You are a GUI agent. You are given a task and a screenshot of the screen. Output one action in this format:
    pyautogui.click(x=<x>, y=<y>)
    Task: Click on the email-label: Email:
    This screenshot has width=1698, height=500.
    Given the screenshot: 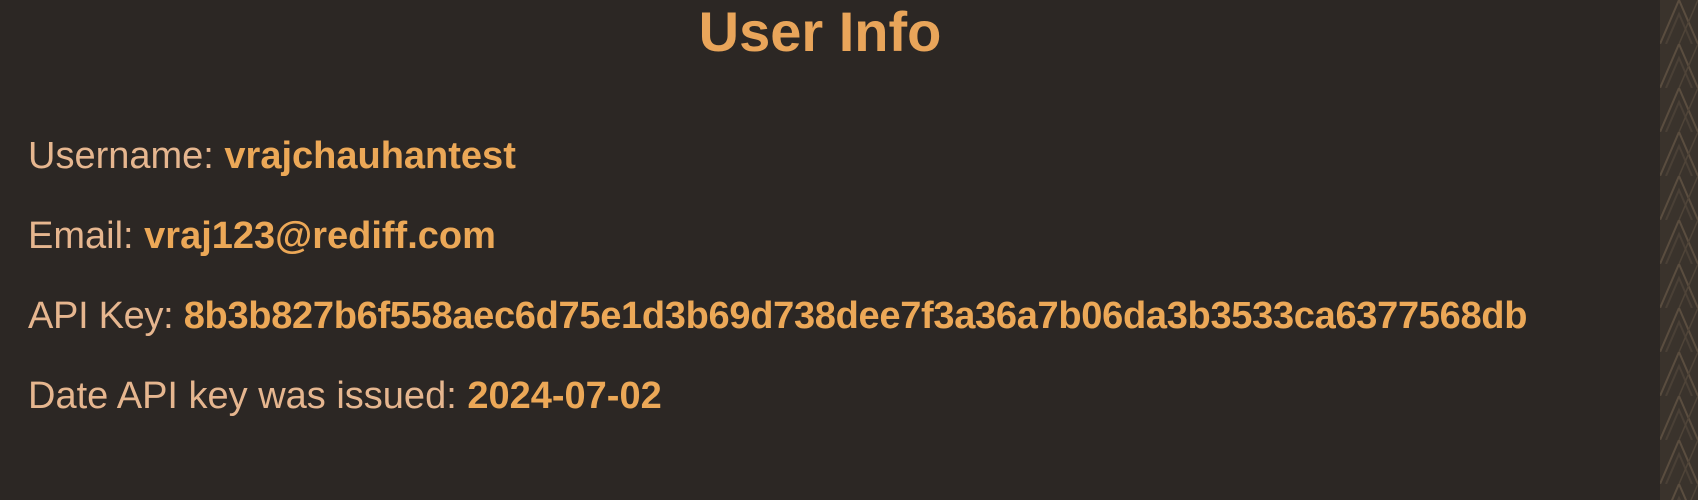 What is the action you would take?
    pyautogui.click(x=86, y=236)
    